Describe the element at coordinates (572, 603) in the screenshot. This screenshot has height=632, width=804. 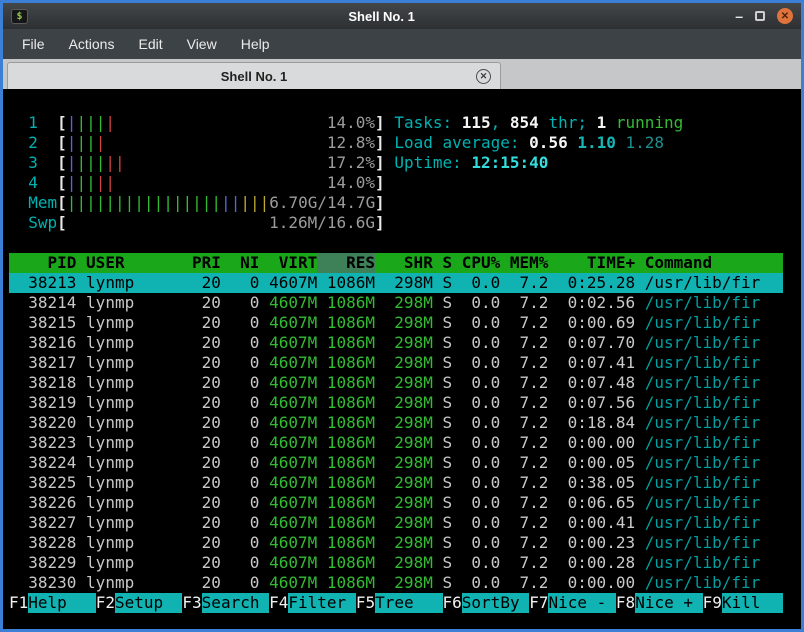
I see `fkey-f7: F7 Nice -` at that location.